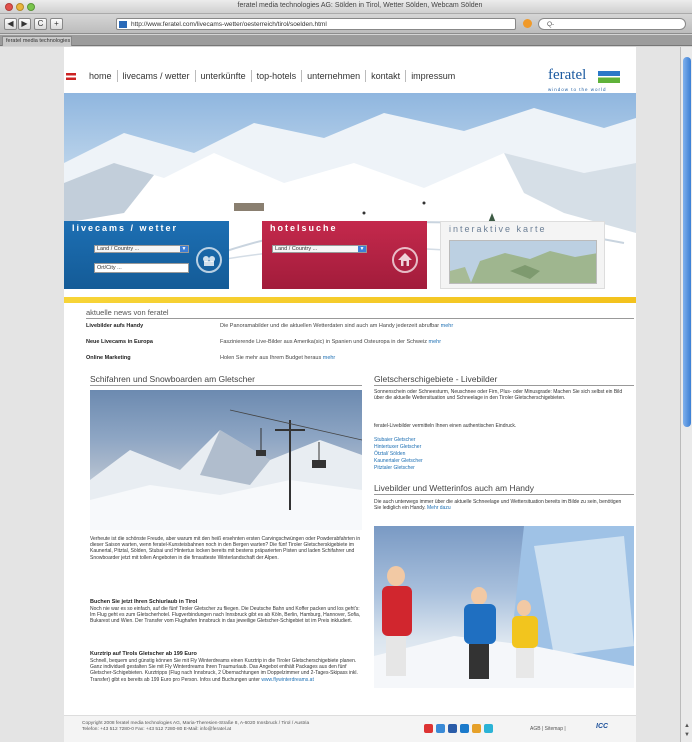  I want to click on logo-wordmark: feratel, so click(567, 75).